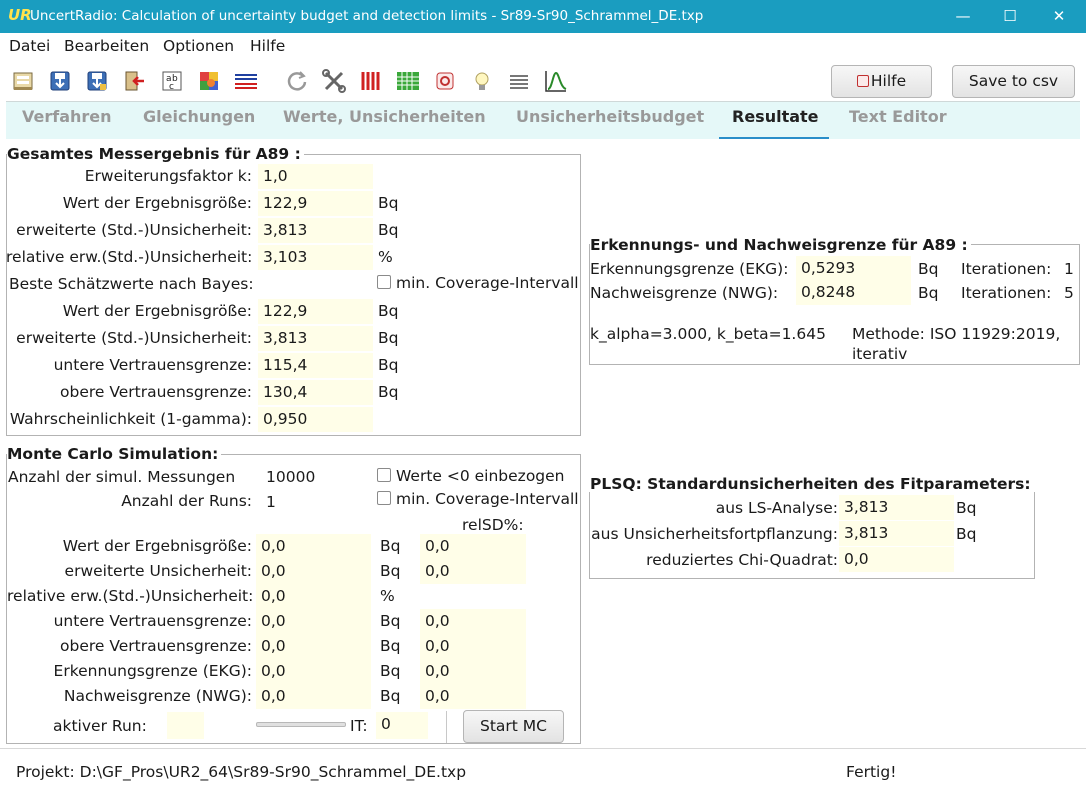 The height and width of the screenshot is (795, 1086). I want to click on rel-unit: %, so click(385, 257).